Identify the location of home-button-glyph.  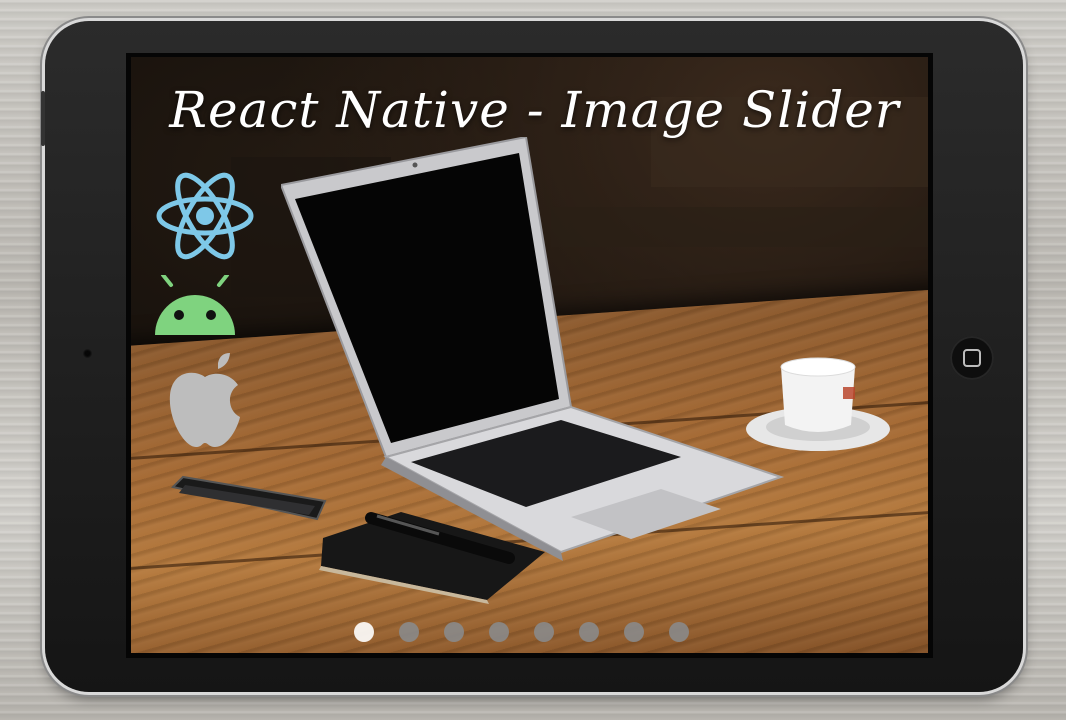
(972, 358).